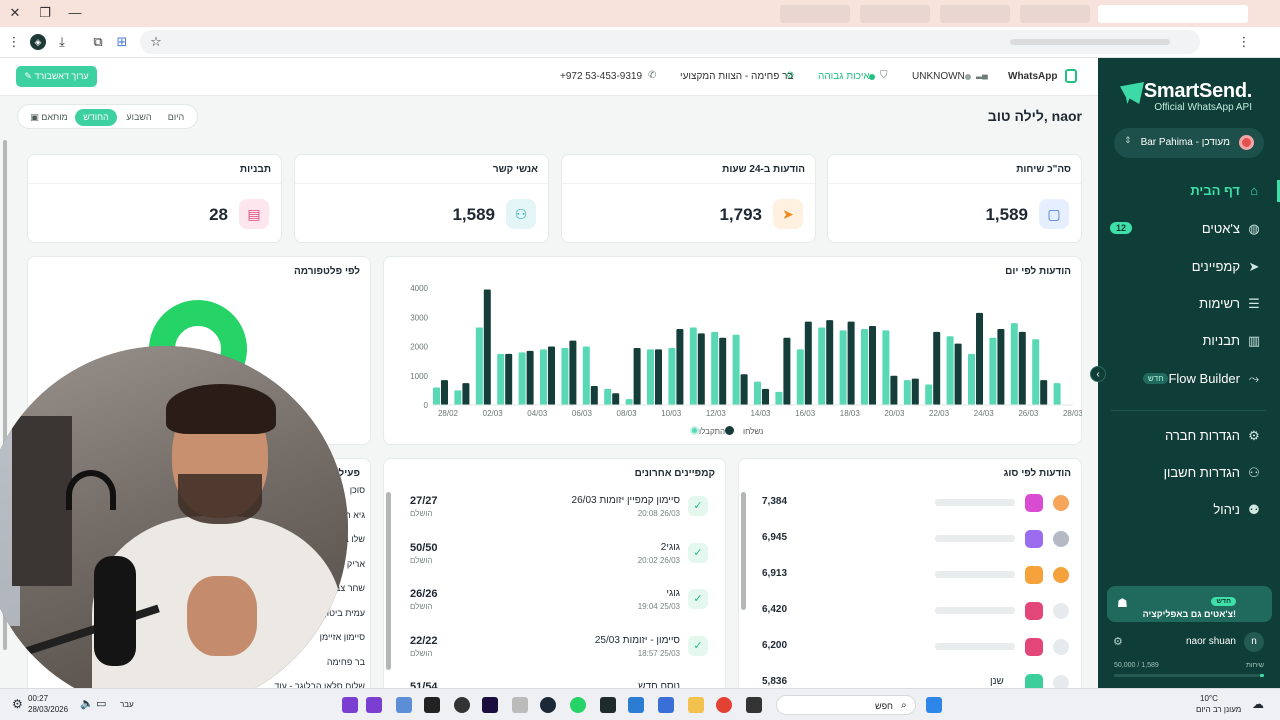  Describe the element at coordinates (724, 705) in the screenshot. I see `chrome-icon` at that location.